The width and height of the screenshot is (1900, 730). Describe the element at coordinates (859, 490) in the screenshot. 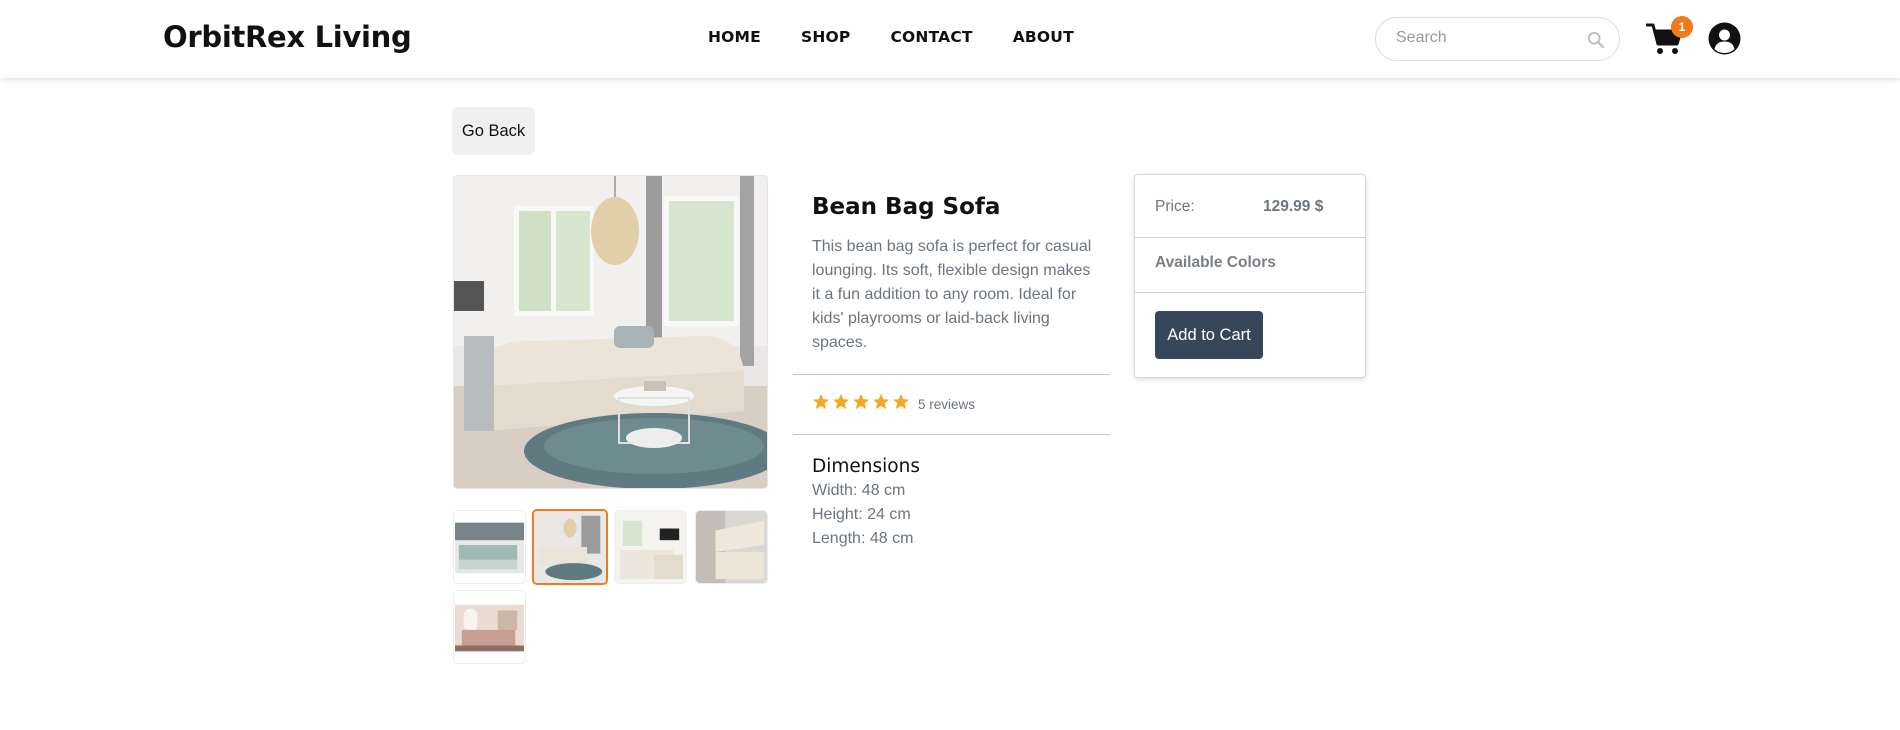

I see `dimension-width: Width: 48 cm` at that location.